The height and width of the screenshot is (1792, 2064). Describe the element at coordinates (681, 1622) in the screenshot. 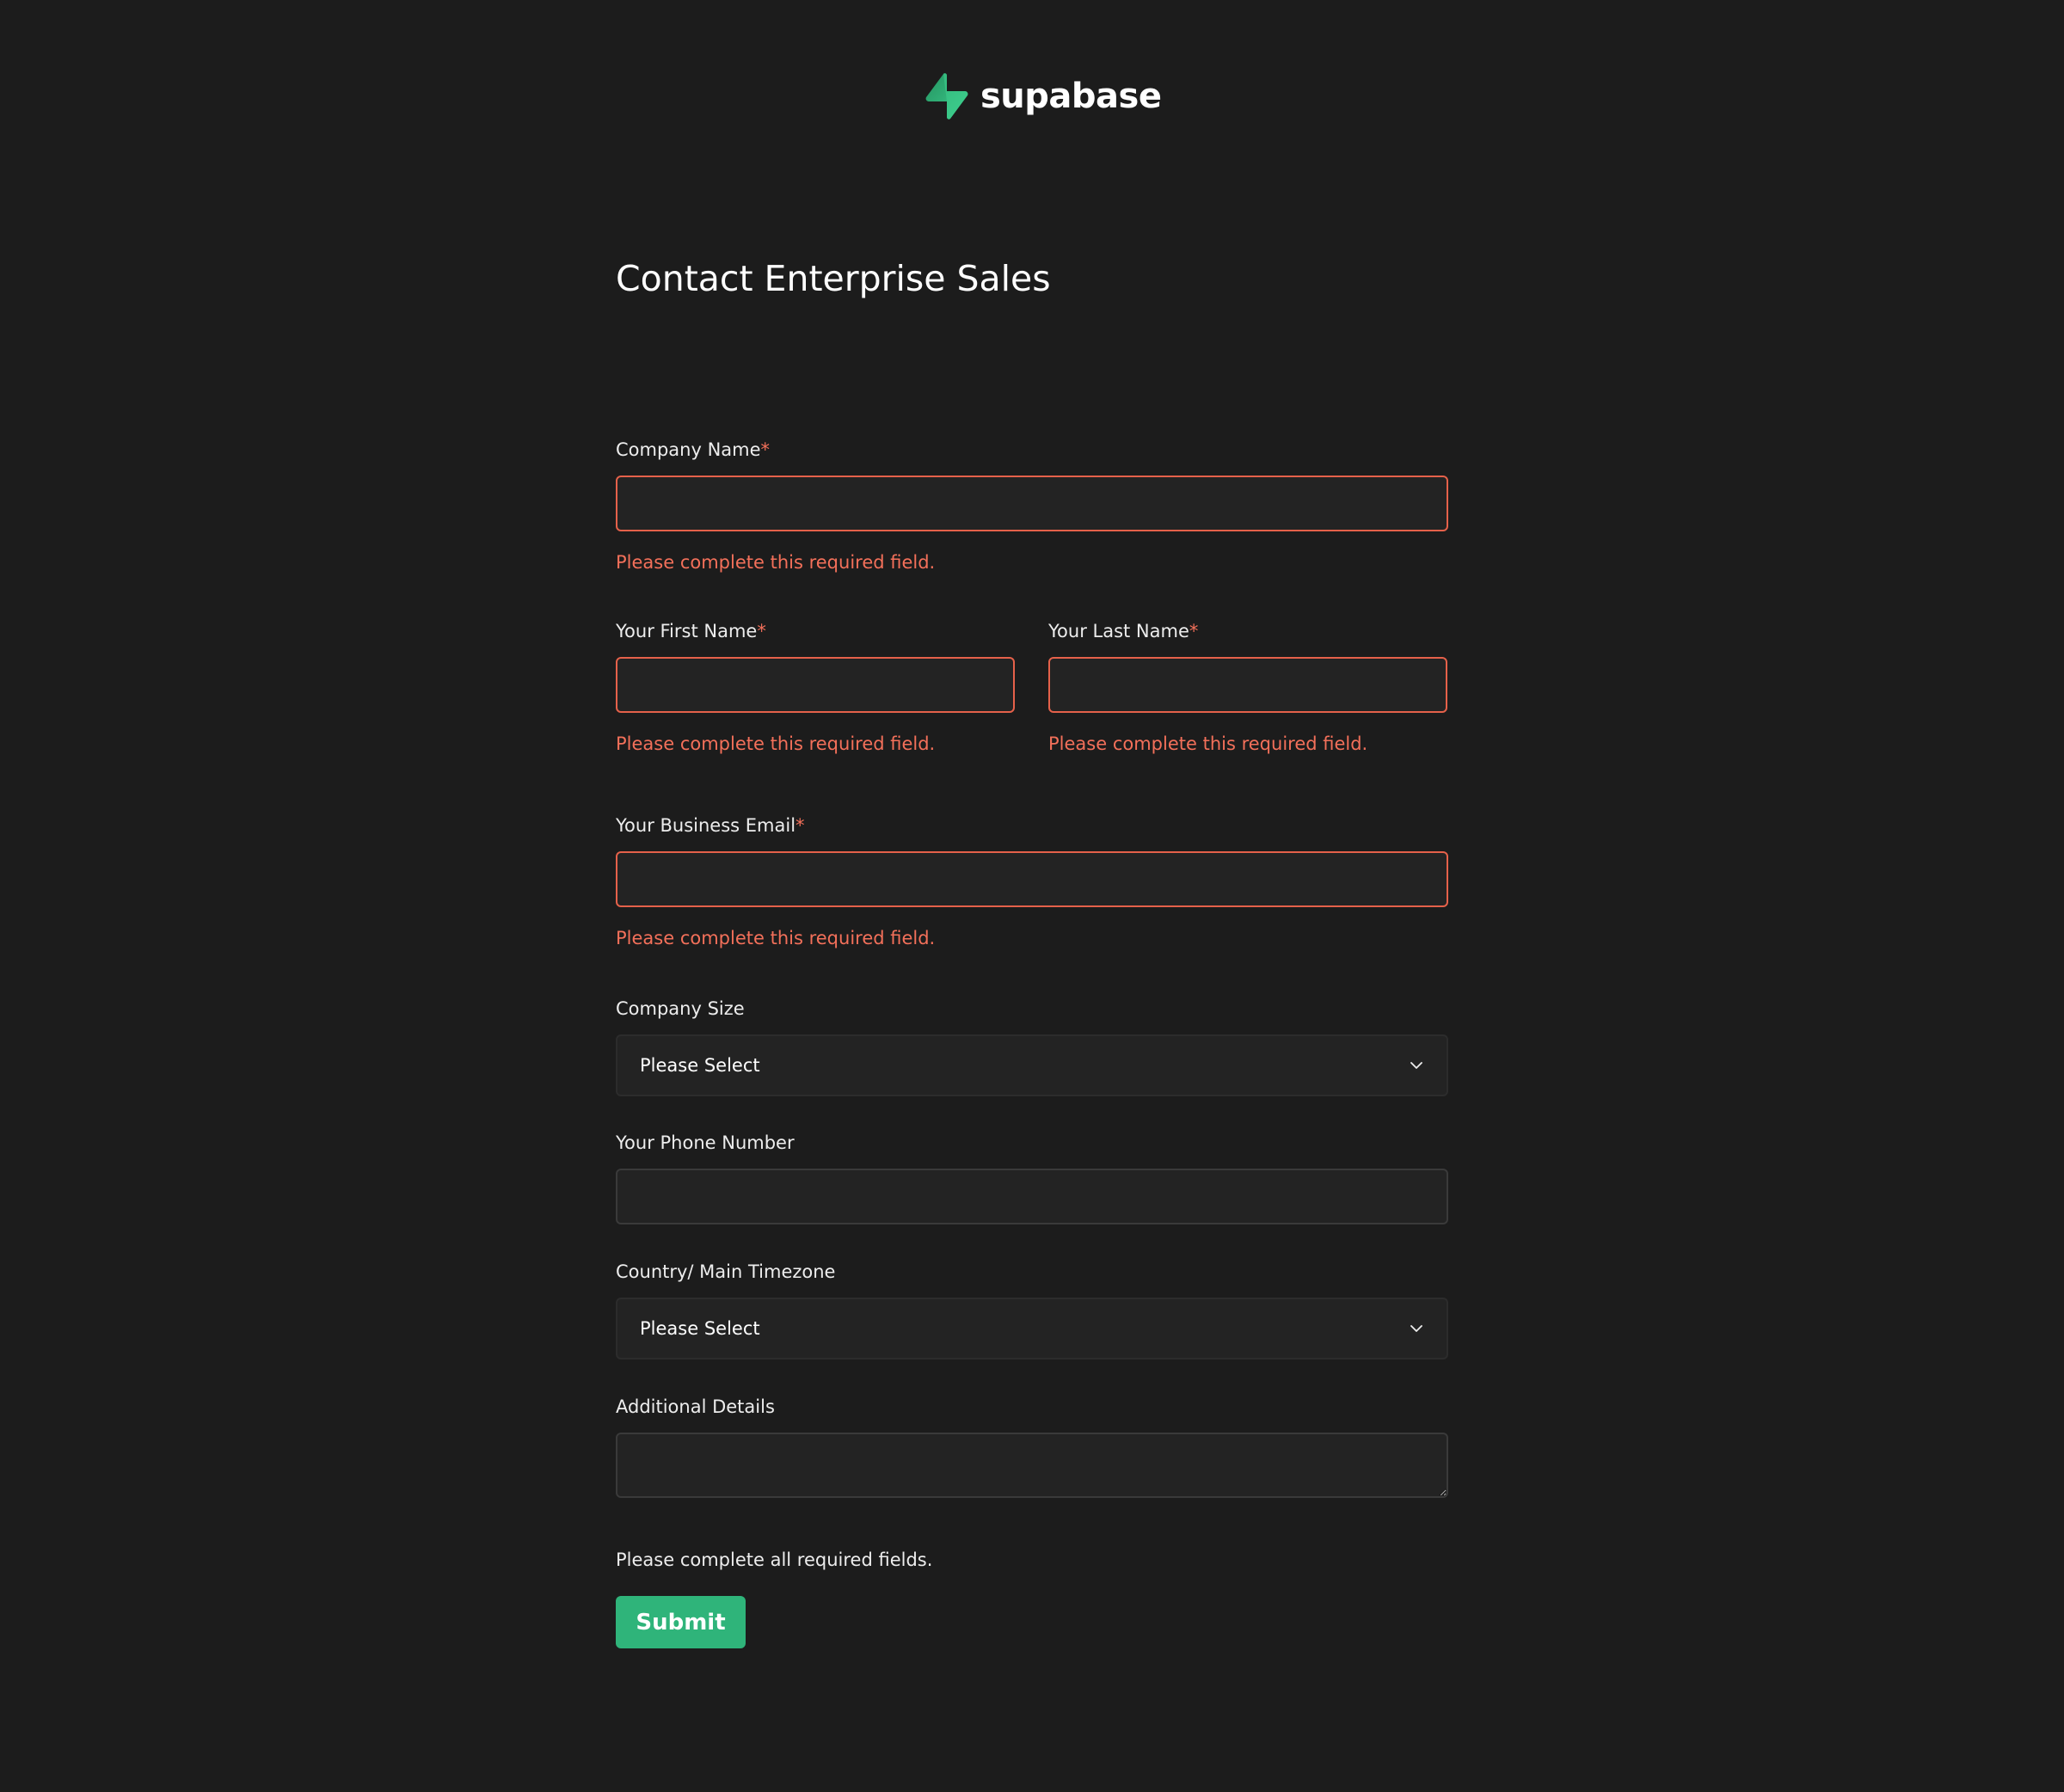

I see `submit-button: Submit` at that location.